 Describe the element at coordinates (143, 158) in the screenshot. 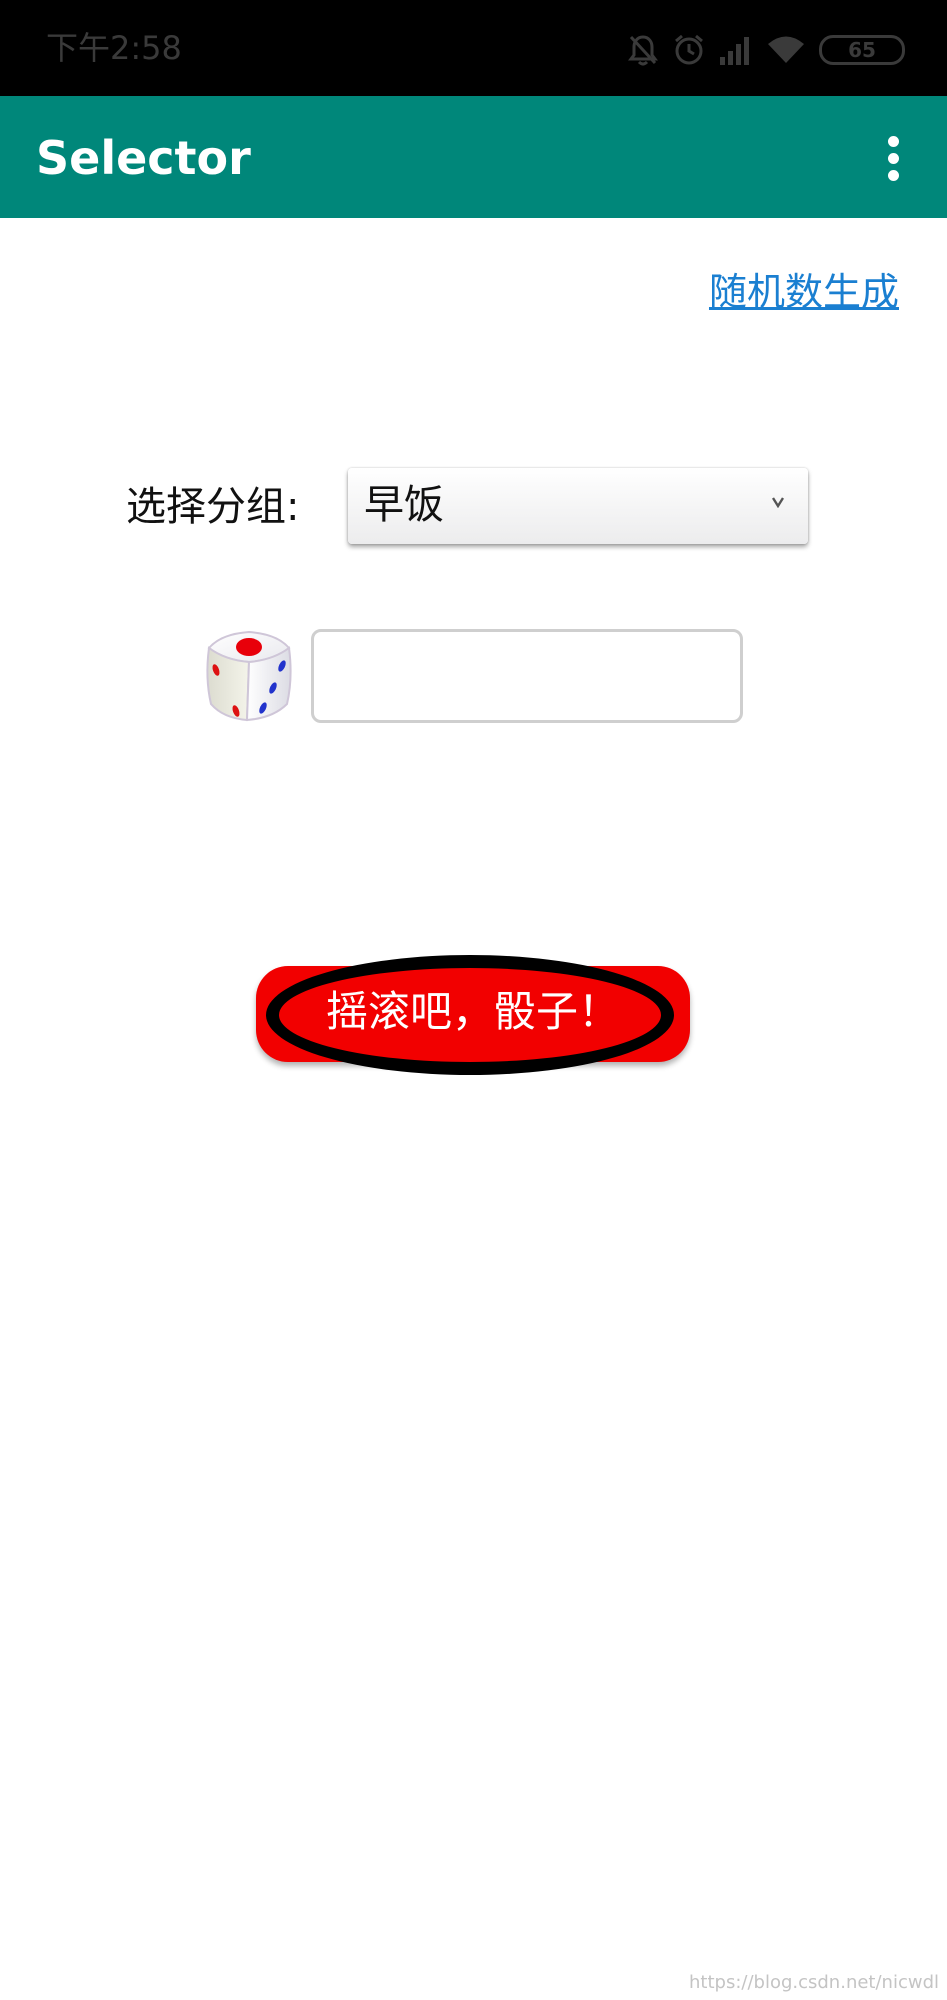

I see `app-title: Selector` at that location.